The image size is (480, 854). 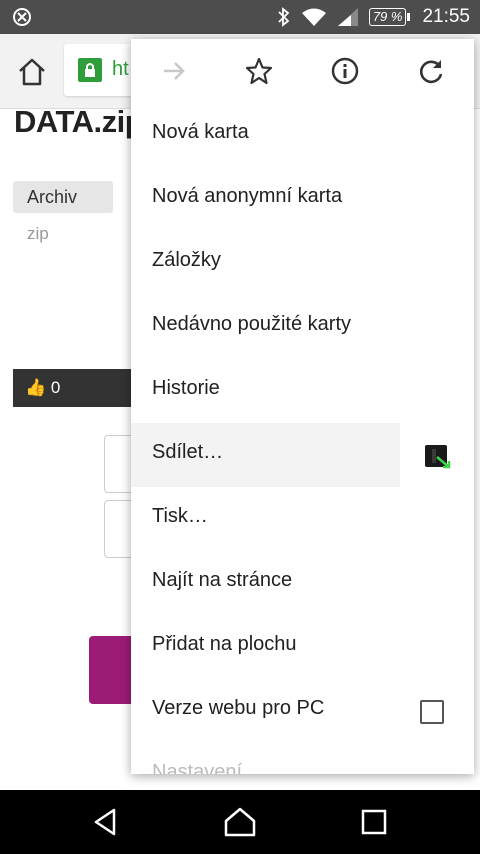 What do you see at coordinates (174, 71) in the screenshot?
I see `forward-icon` at bounding box center [174, 71].